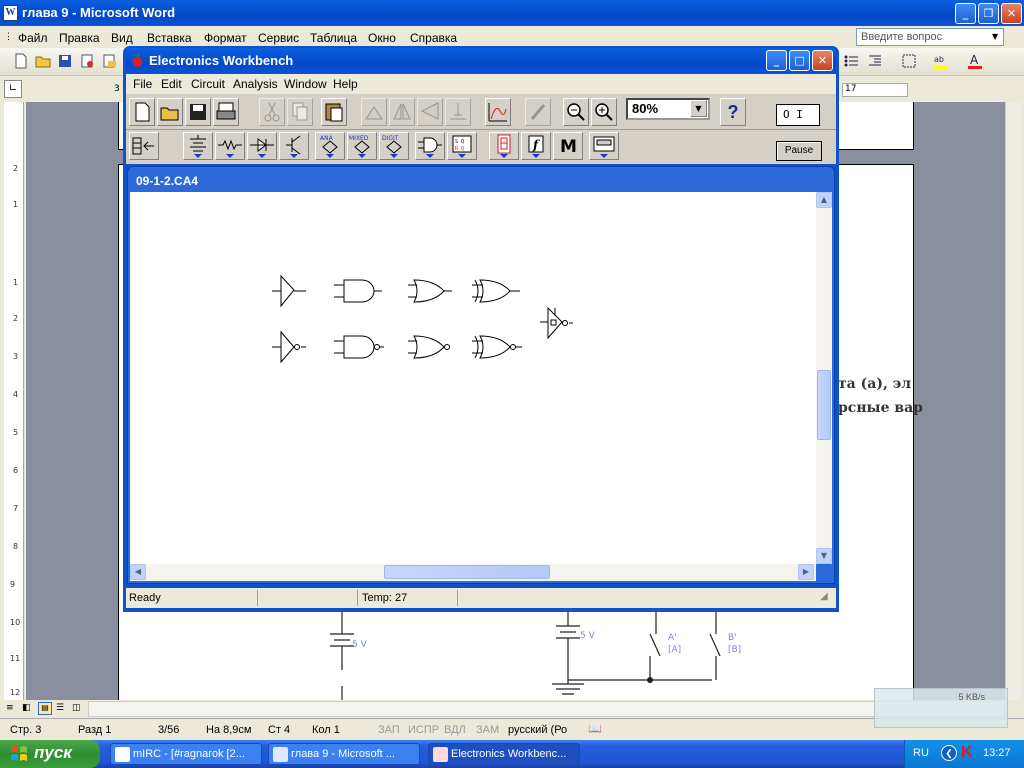 The width and height of the screenshot is (1024, 768). Describe the element at coordinates (467, 572) in the screenshot. I see `horizontal-scroll-thumb` at that location.